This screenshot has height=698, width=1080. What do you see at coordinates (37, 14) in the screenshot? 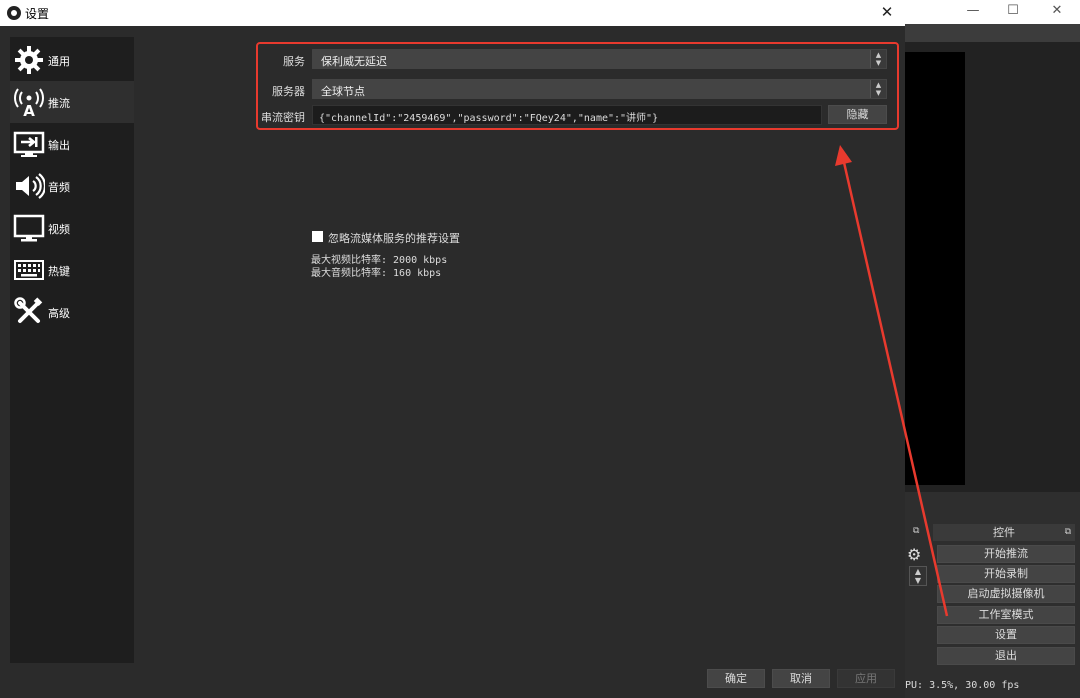
I see `dialog-title: 设置` at bounding box center [37, 14].